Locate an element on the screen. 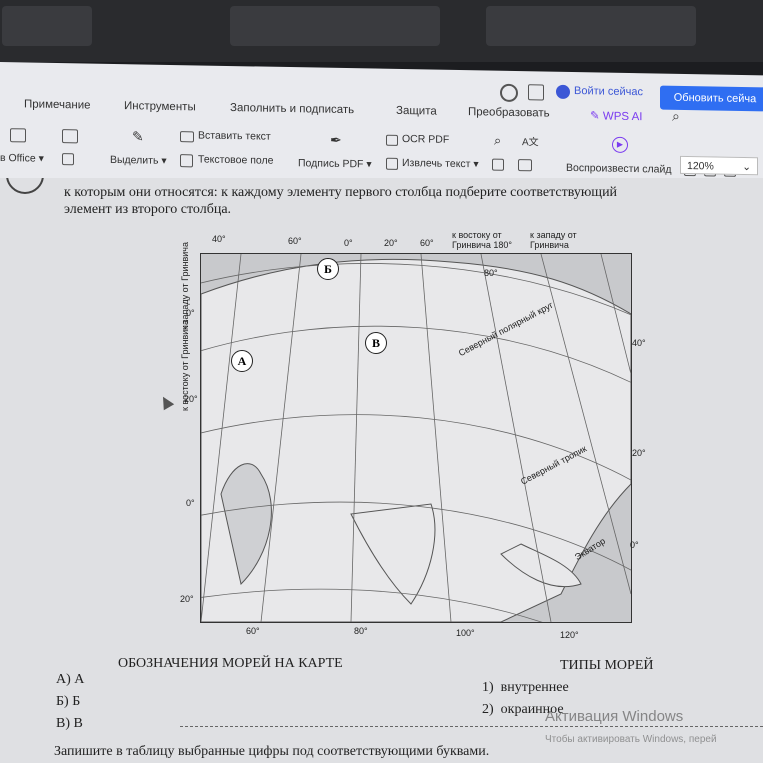 This screenshot has width=763, height=763. chevron-down-icon: ⌄ is located at coordinates (746, 167).